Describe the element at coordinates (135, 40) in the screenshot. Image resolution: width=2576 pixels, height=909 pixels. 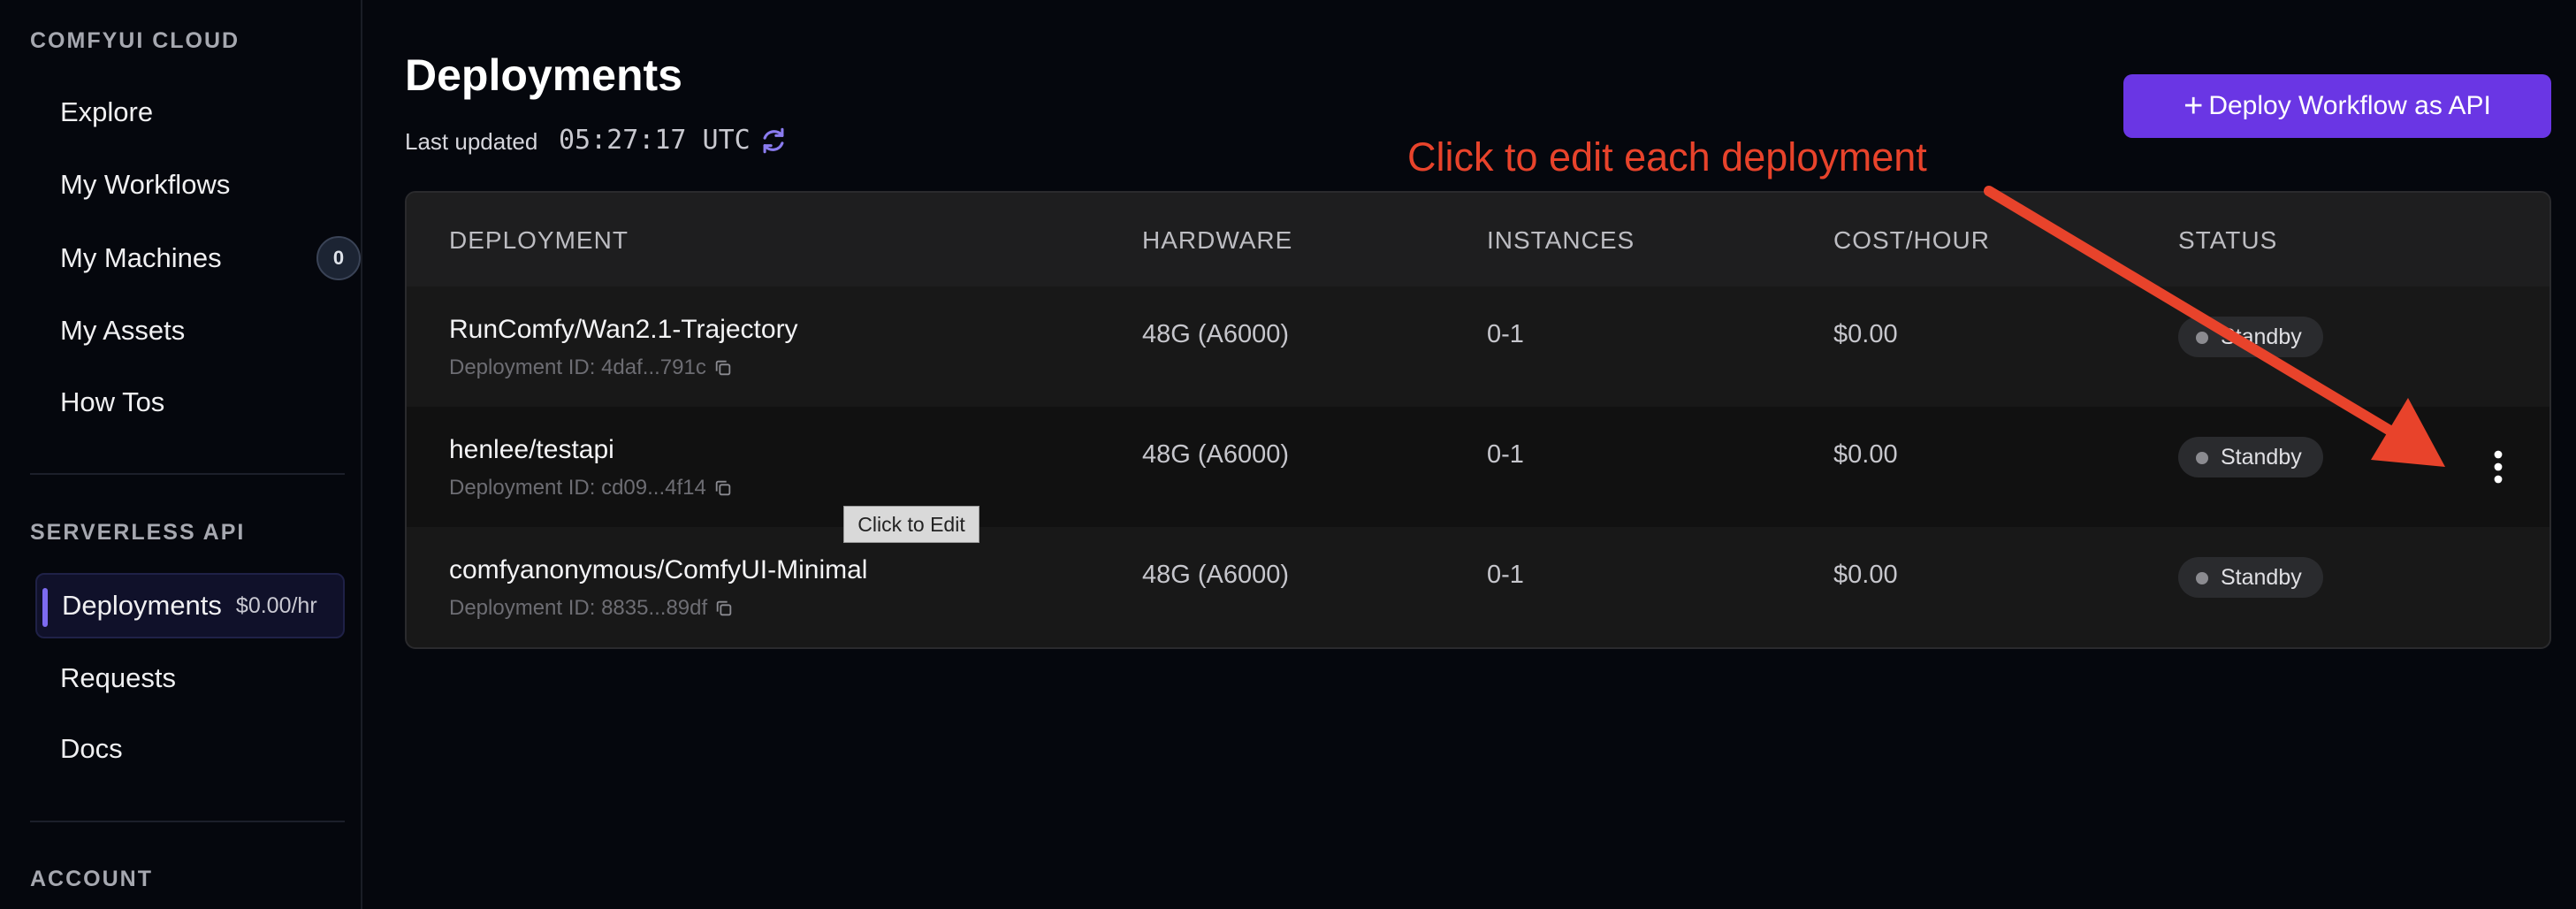
I see `section-title-comfyui-cloud: COMFYUI CLOUD` at that location.